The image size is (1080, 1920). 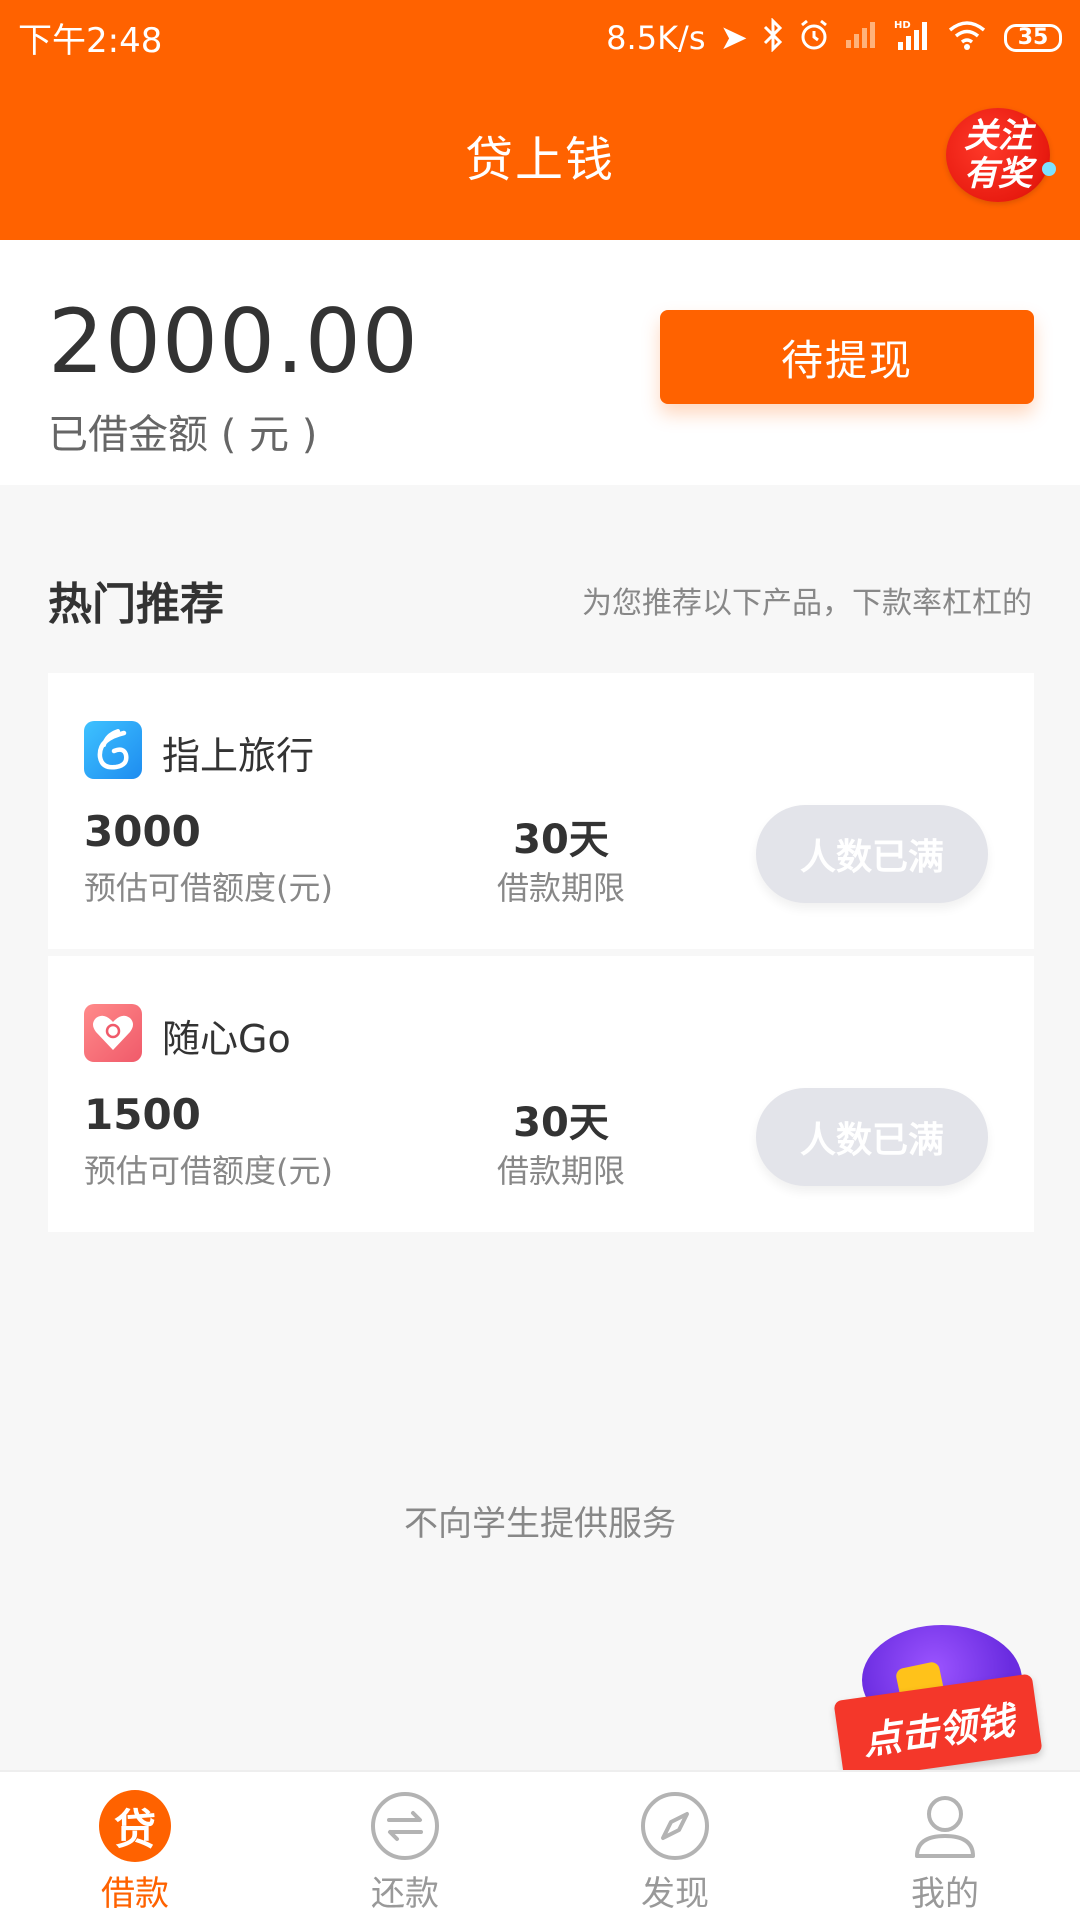 I want to click on follow-badge-line1: 关注, so click(x=998, y=136).